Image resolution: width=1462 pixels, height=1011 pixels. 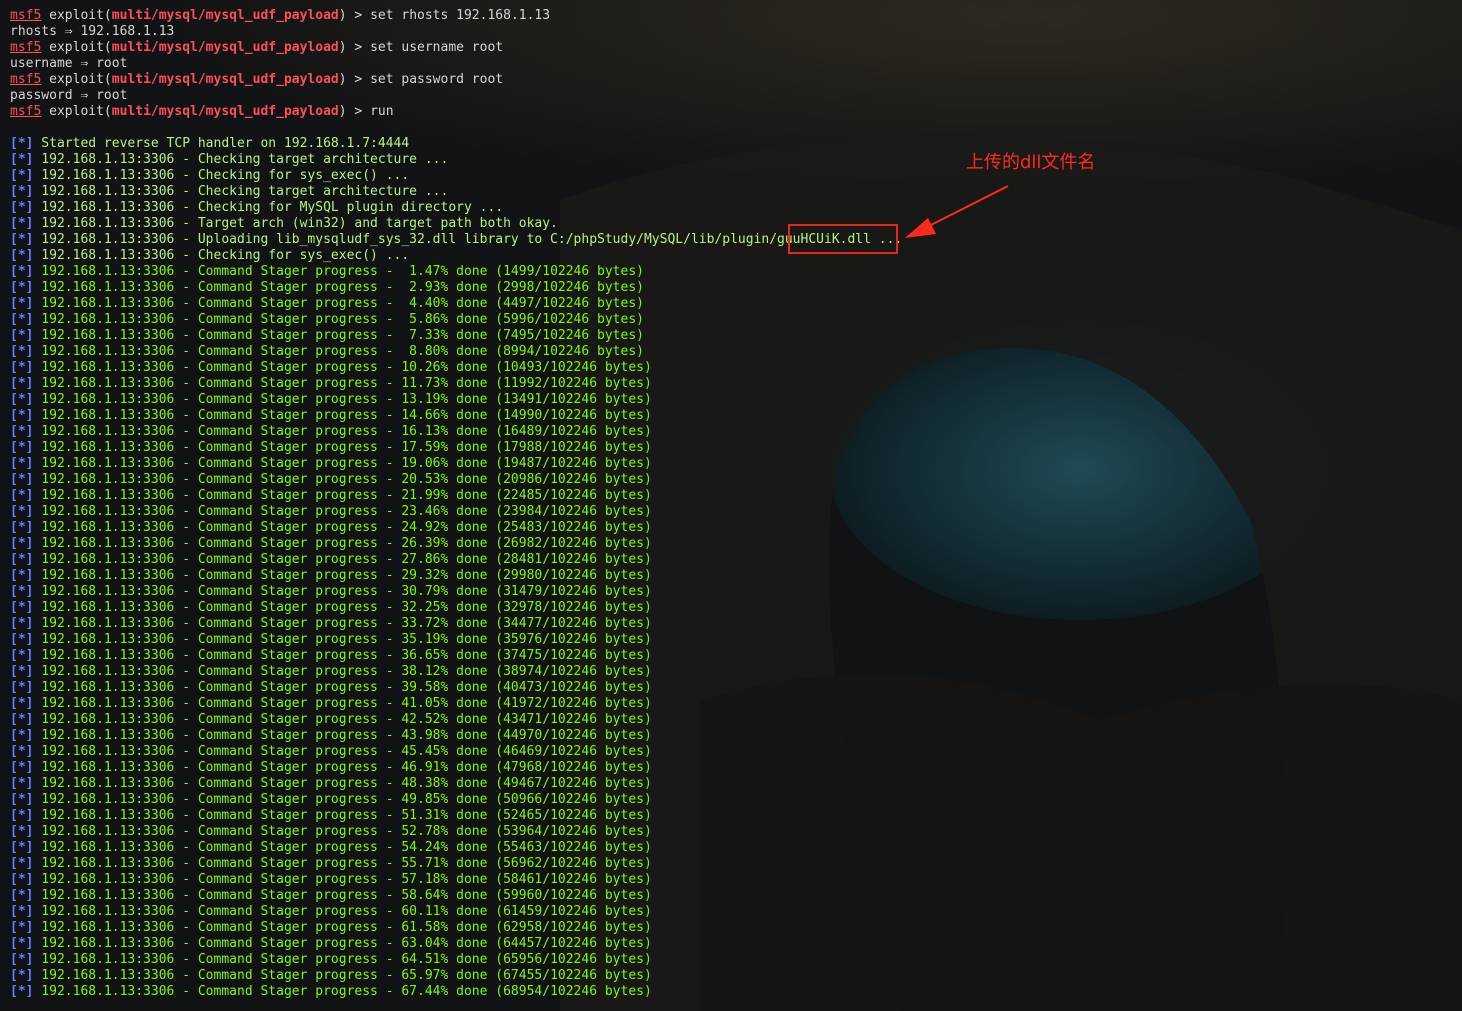 I want to click on progress-percent: 39.58% done (, so click(x=448, y=687).